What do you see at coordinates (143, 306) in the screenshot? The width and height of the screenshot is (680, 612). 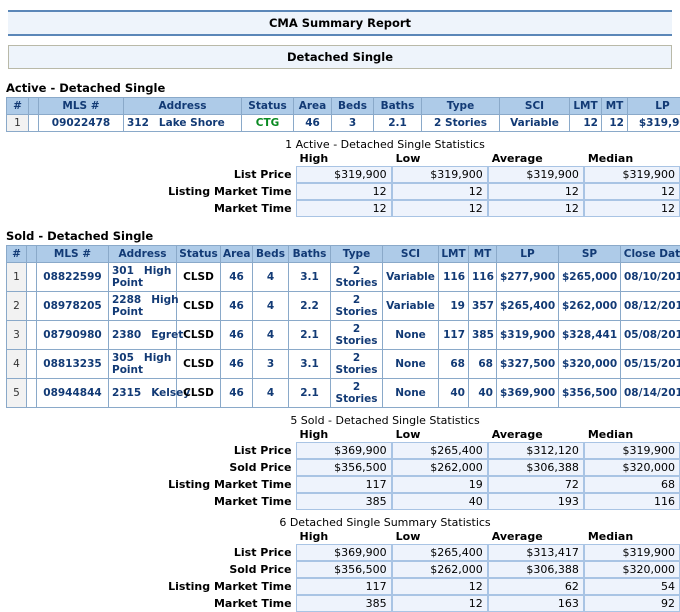 I see `cell-address: 2288High Point` at bounding box center [143, 306].